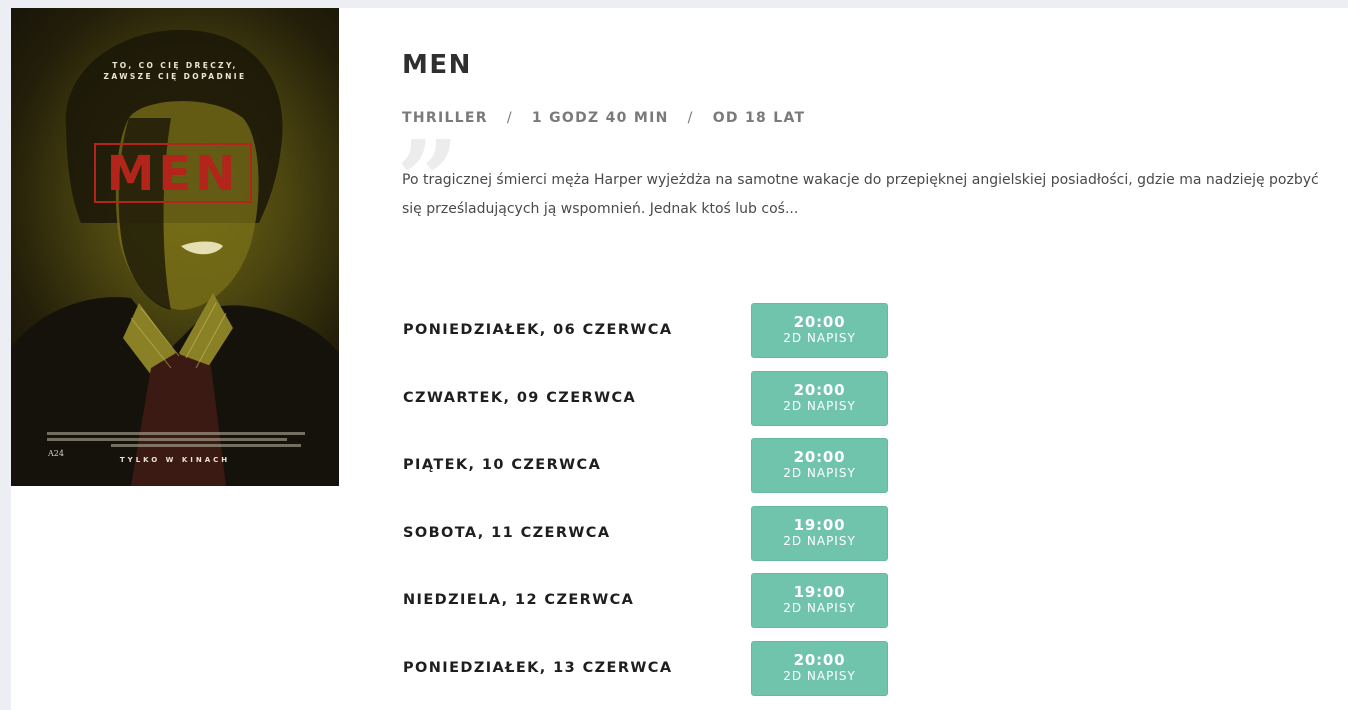 This screenshot has width=1348, height=710. What do you see at coordinates (175, 65) in the screenshot?
I see `poster-tagline-line1: TO, CO CIĘ DRĘCZY,` at bounding box center [175, 65].